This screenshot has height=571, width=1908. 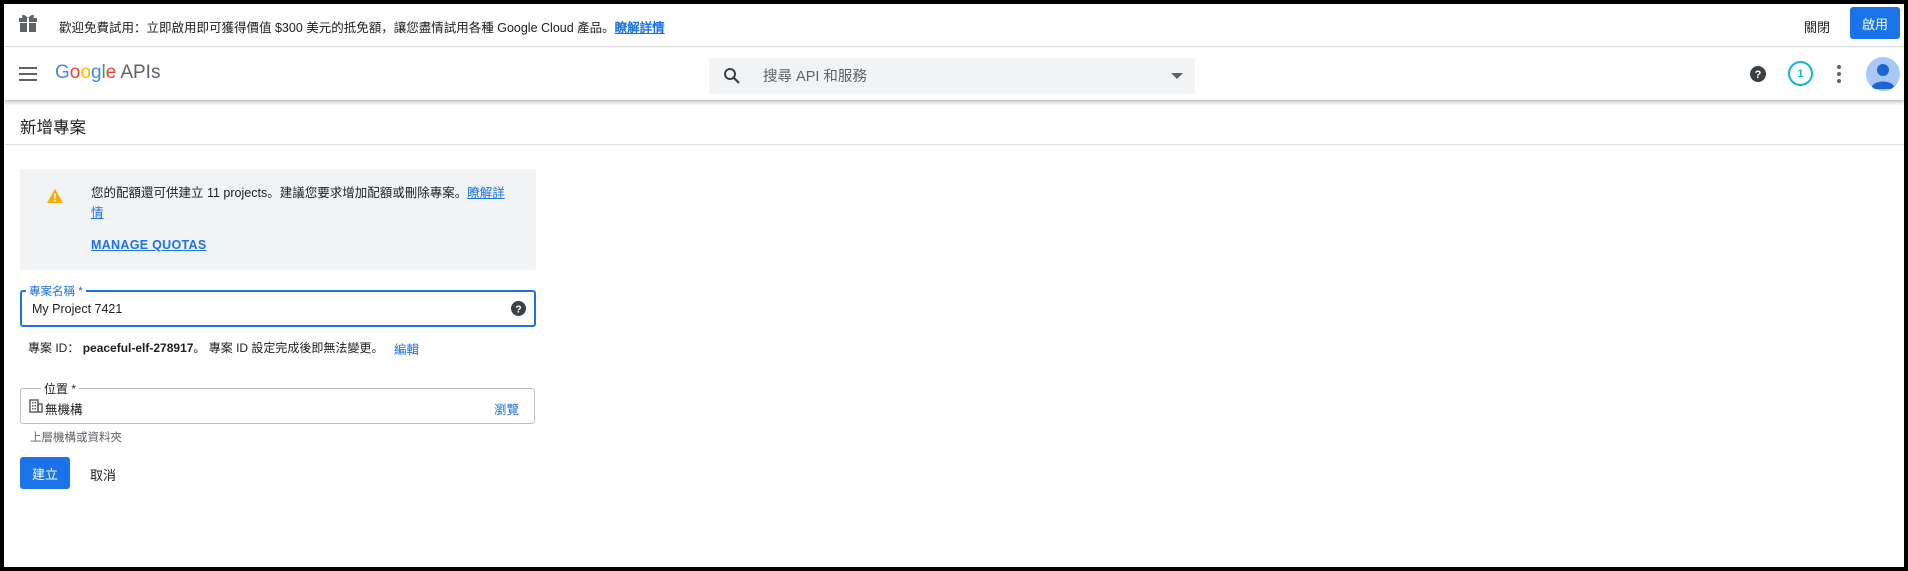 I want to click on location-hint: 上層機構或資料夾, so click(x=76, y=438).